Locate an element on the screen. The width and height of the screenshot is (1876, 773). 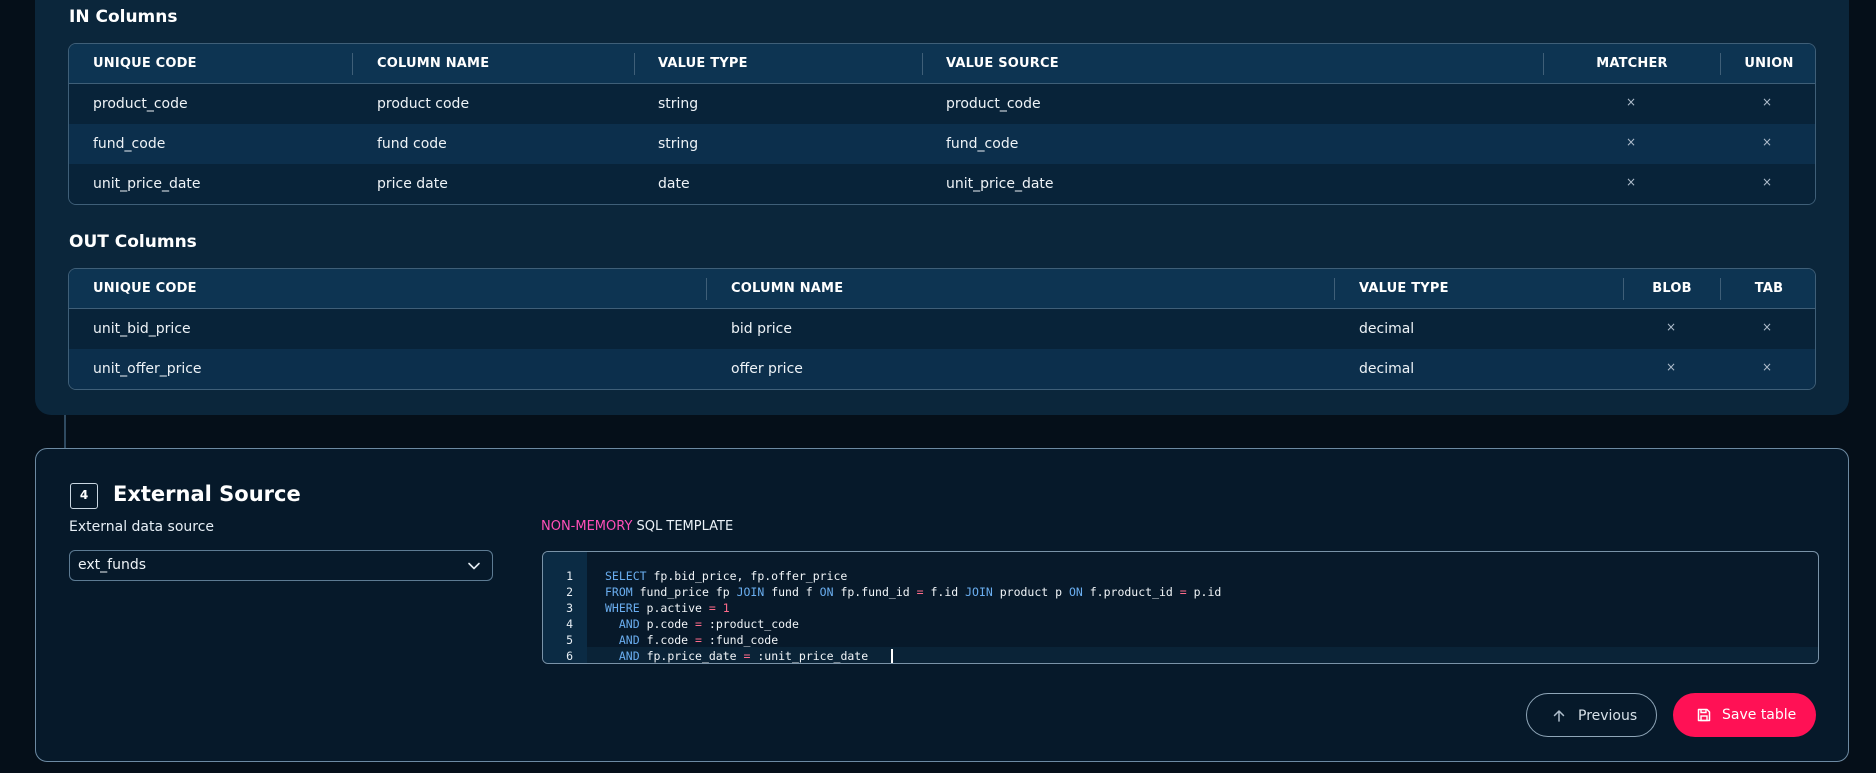
previous-label: Previous is located at coordinates (1608, 716).